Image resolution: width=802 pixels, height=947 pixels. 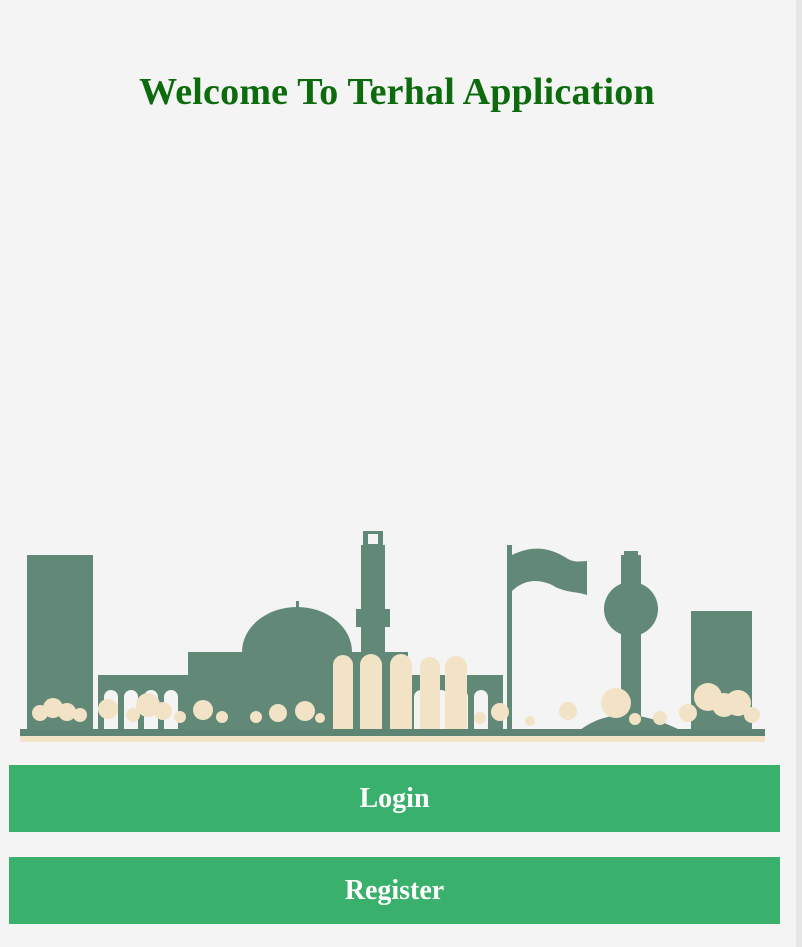 I want to click on page-title: Welcome To Terhal Application, so click(x=397, y=92).